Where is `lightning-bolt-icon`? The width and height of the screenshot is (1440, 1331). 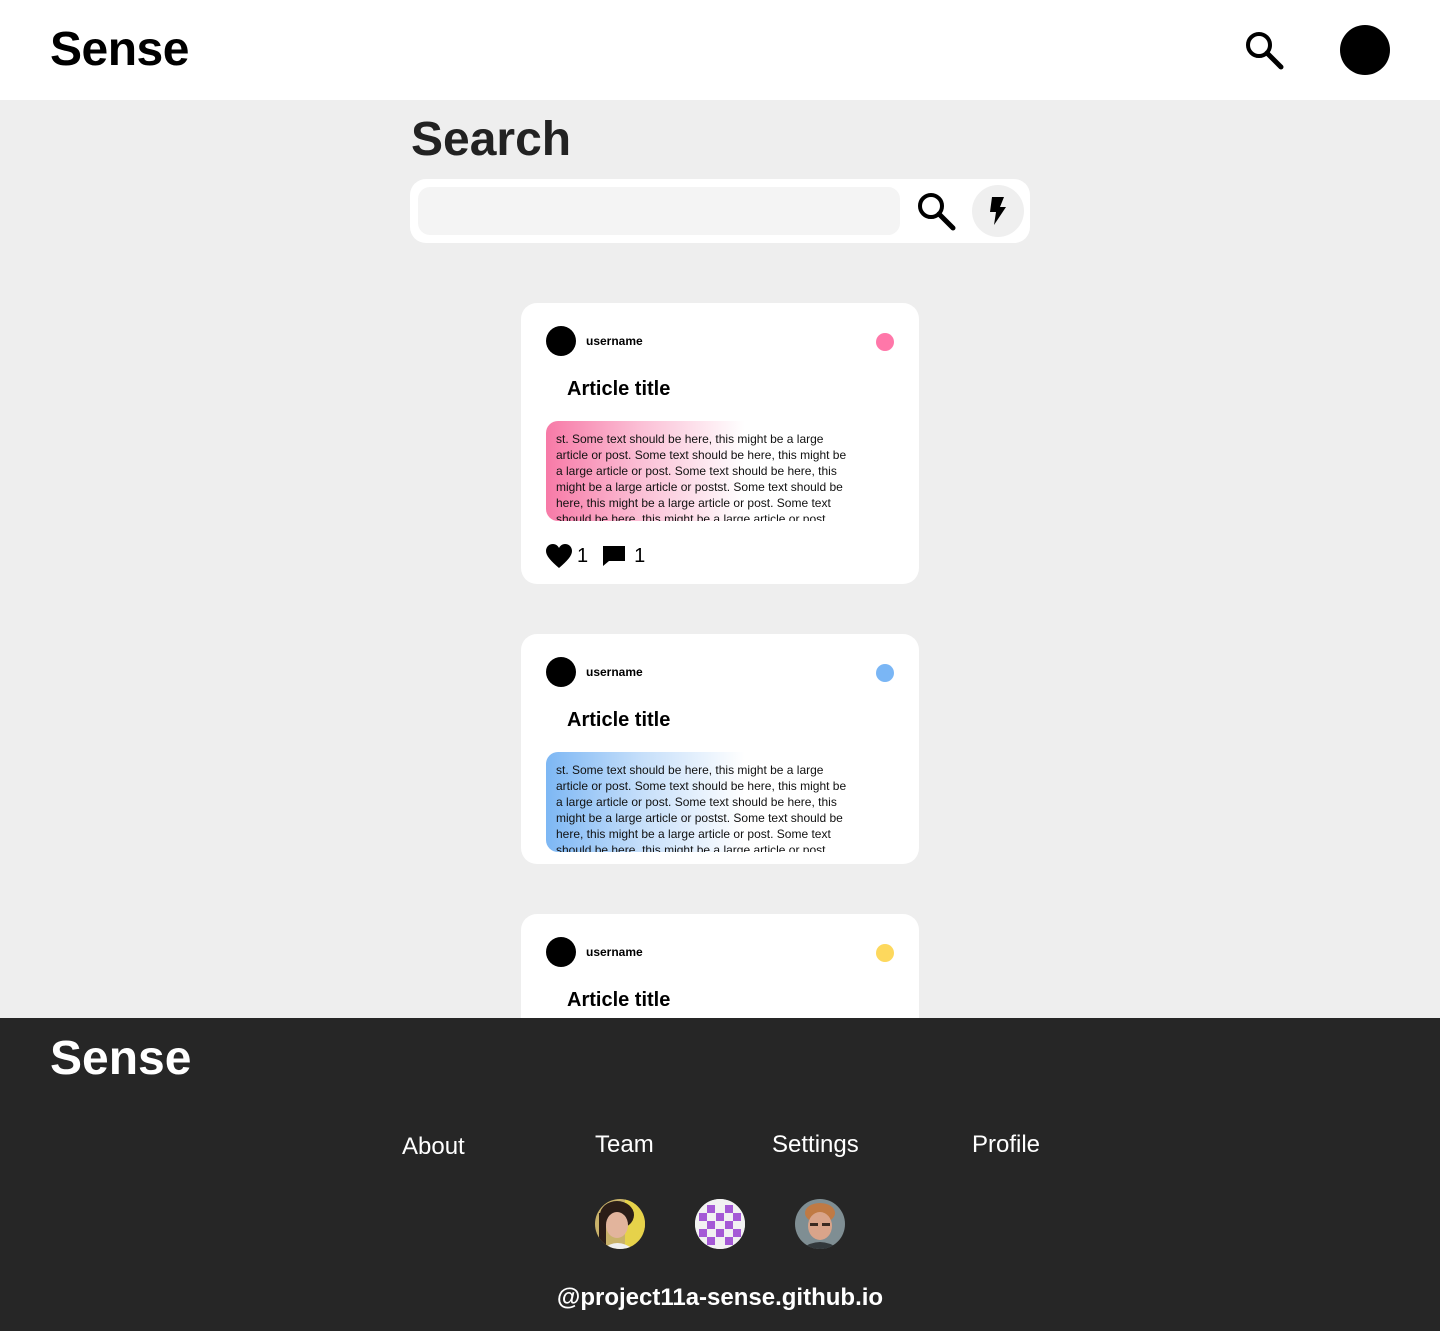 lightning-bolt-icon is located at coordinates (998, 211).